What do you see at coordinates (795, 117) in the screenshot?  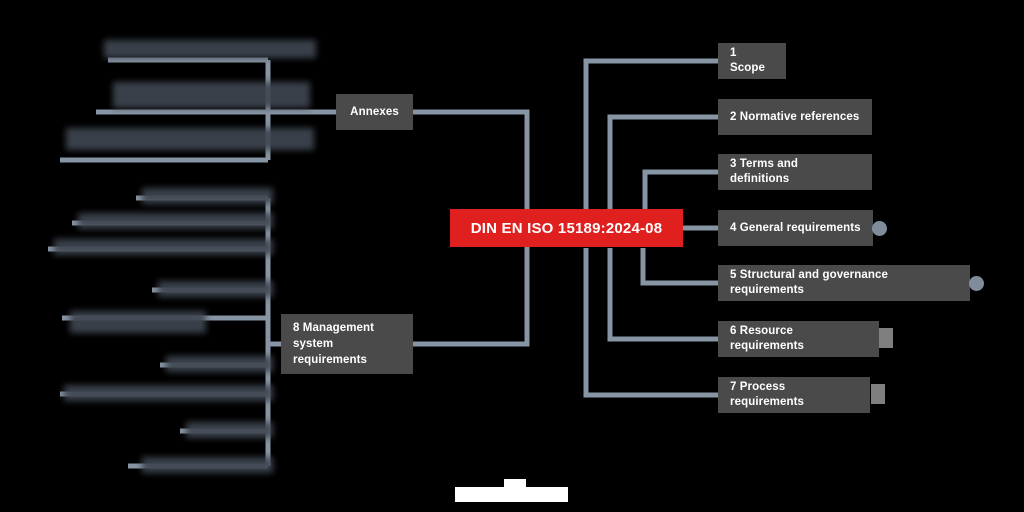 I see `node-2-normative-references: 2 Normative references` at bounding box center [795, 117].